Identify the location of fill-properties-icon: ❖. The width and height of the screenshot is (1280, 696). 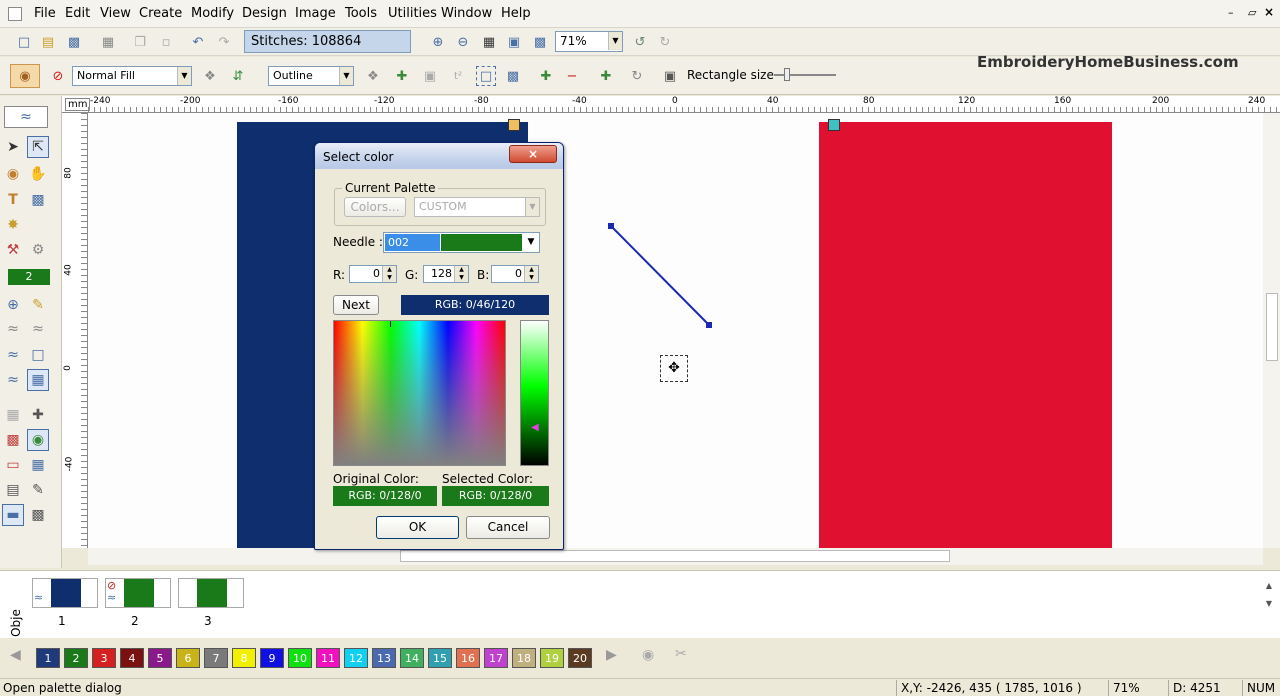
(210, 76).